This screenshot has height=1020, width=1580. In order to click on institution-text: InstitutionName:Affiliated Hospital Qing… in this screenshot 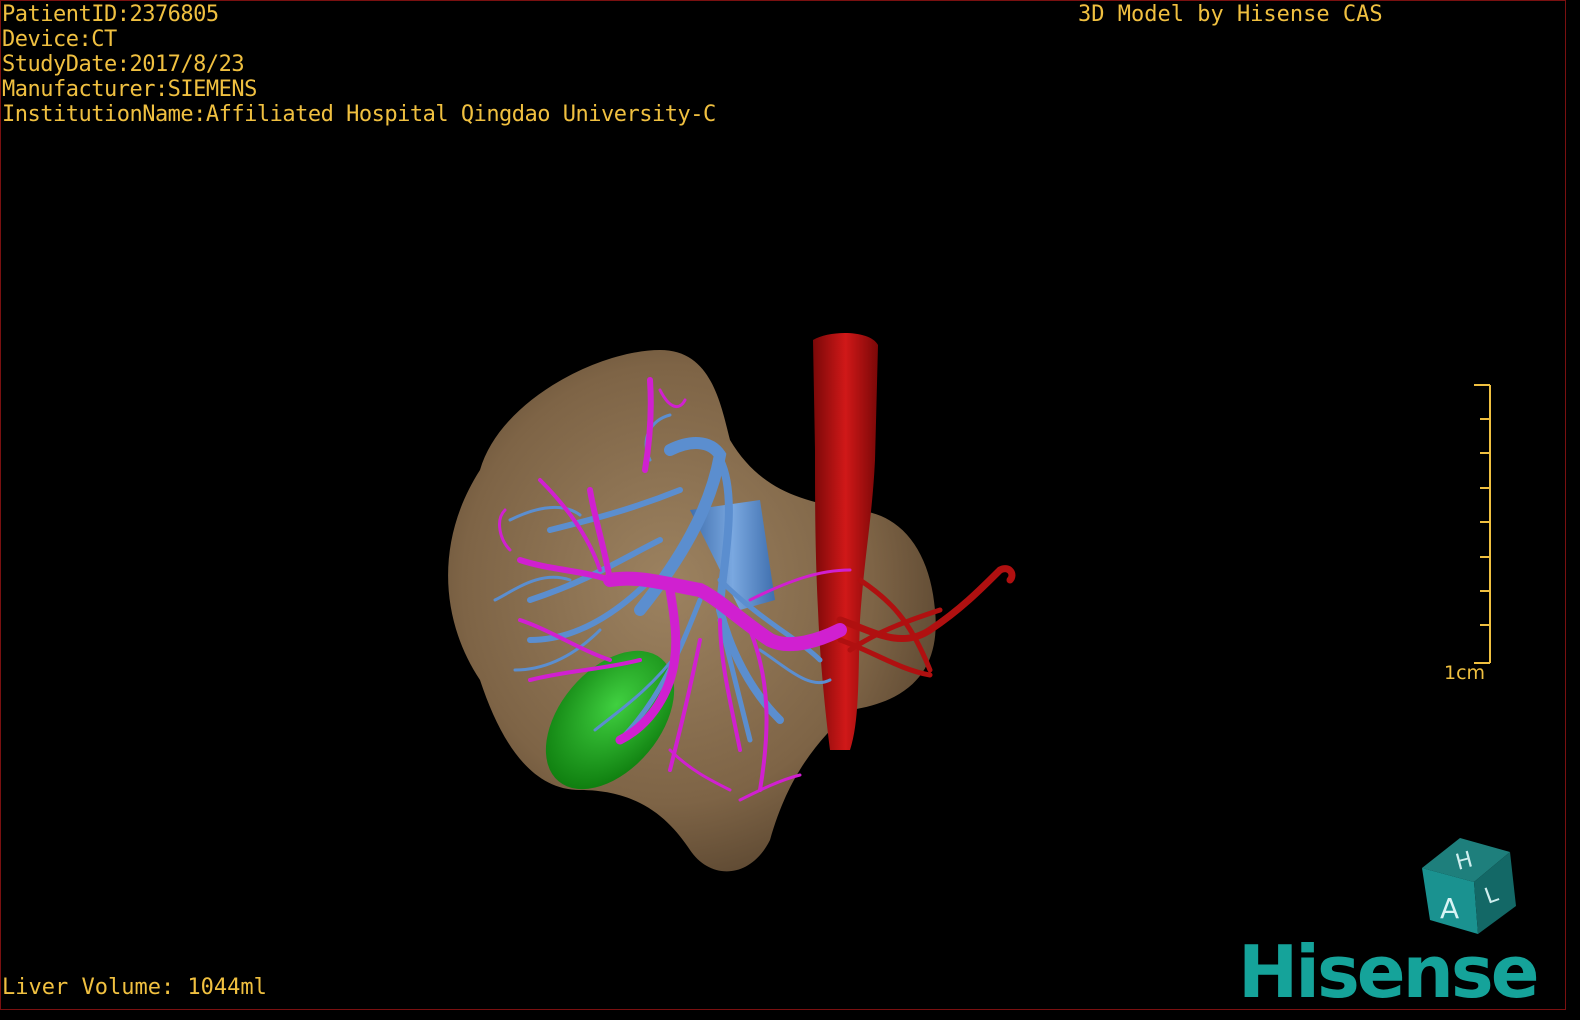, I will do `click(359, 114)`.